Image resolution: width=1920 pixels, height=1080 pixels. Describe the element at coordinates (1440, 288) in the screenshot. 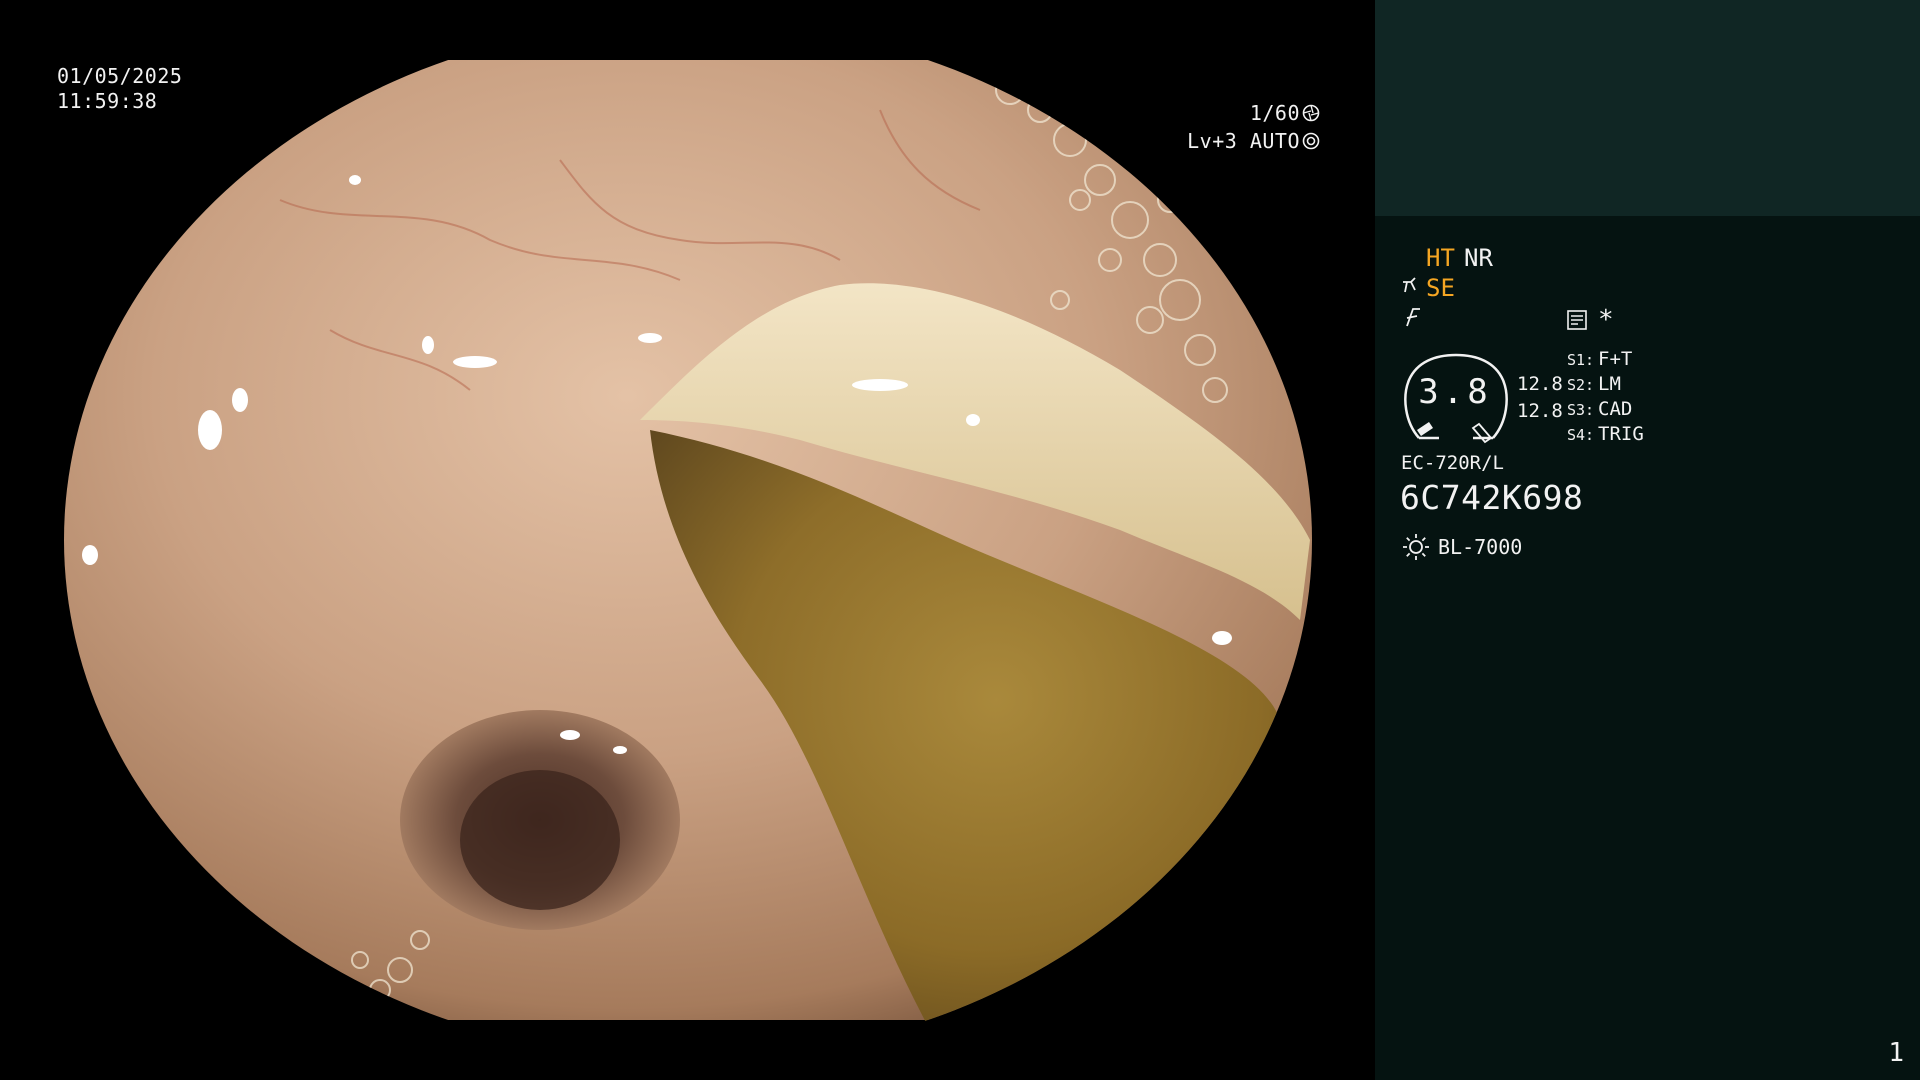

I see `se-indicator: SE` at that location.